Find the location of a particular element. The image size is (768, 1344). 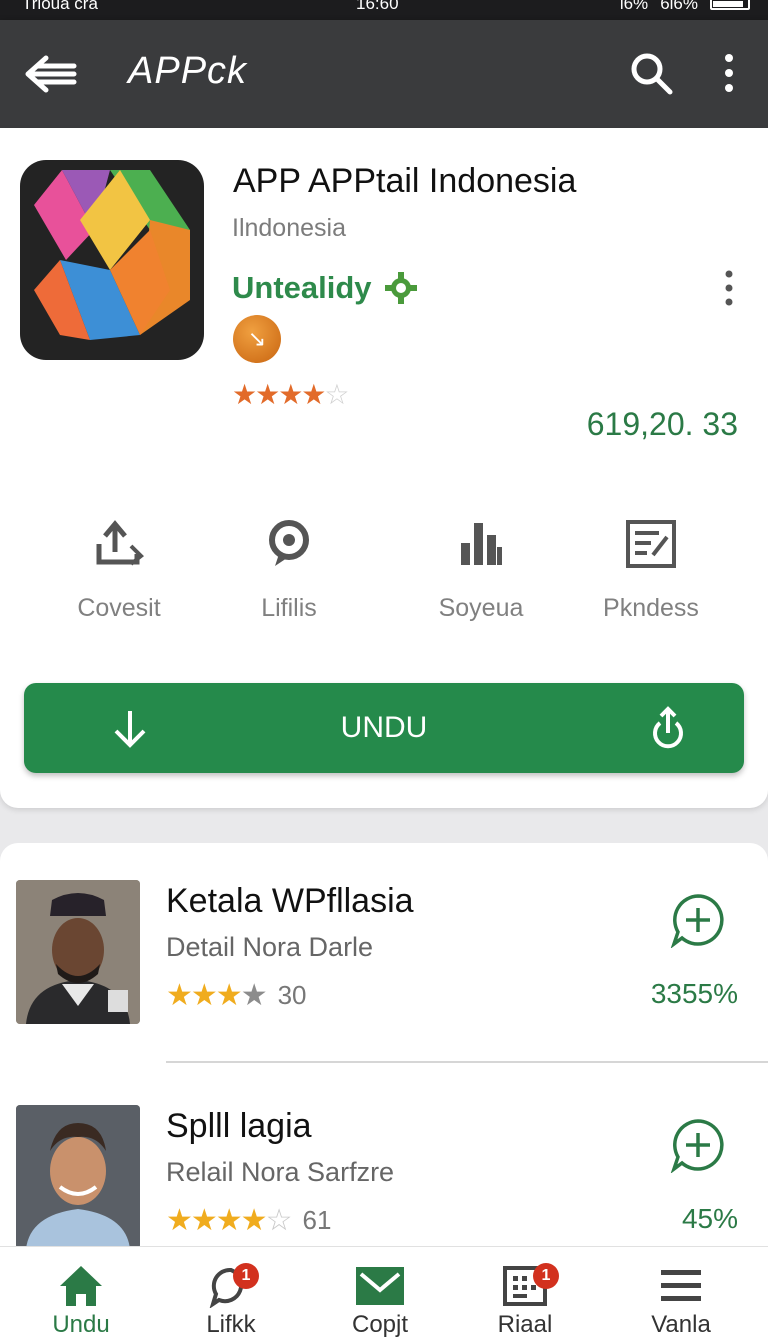

nav-label: Lifkk is located at coordinates (231, 1324).